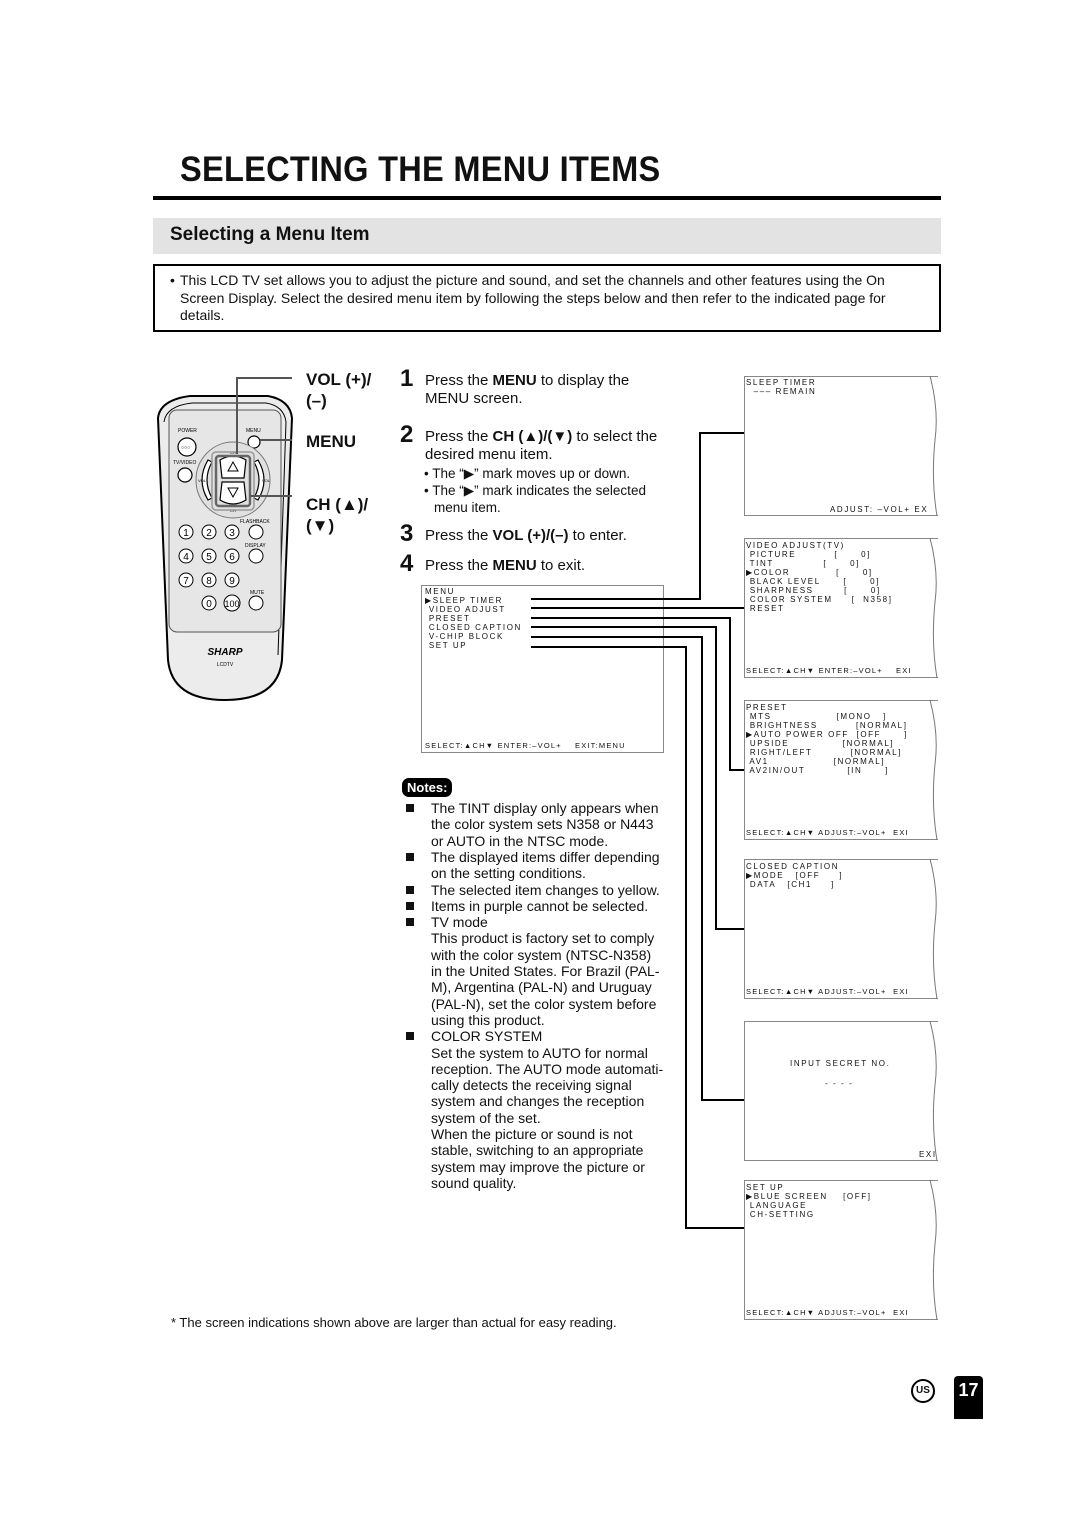 This screenshot has height=1528, width=1080. What do you see at coordinates (841, 1091) in the screenshot?
I see `vchip-screen` at bounding box center [841, 1091].